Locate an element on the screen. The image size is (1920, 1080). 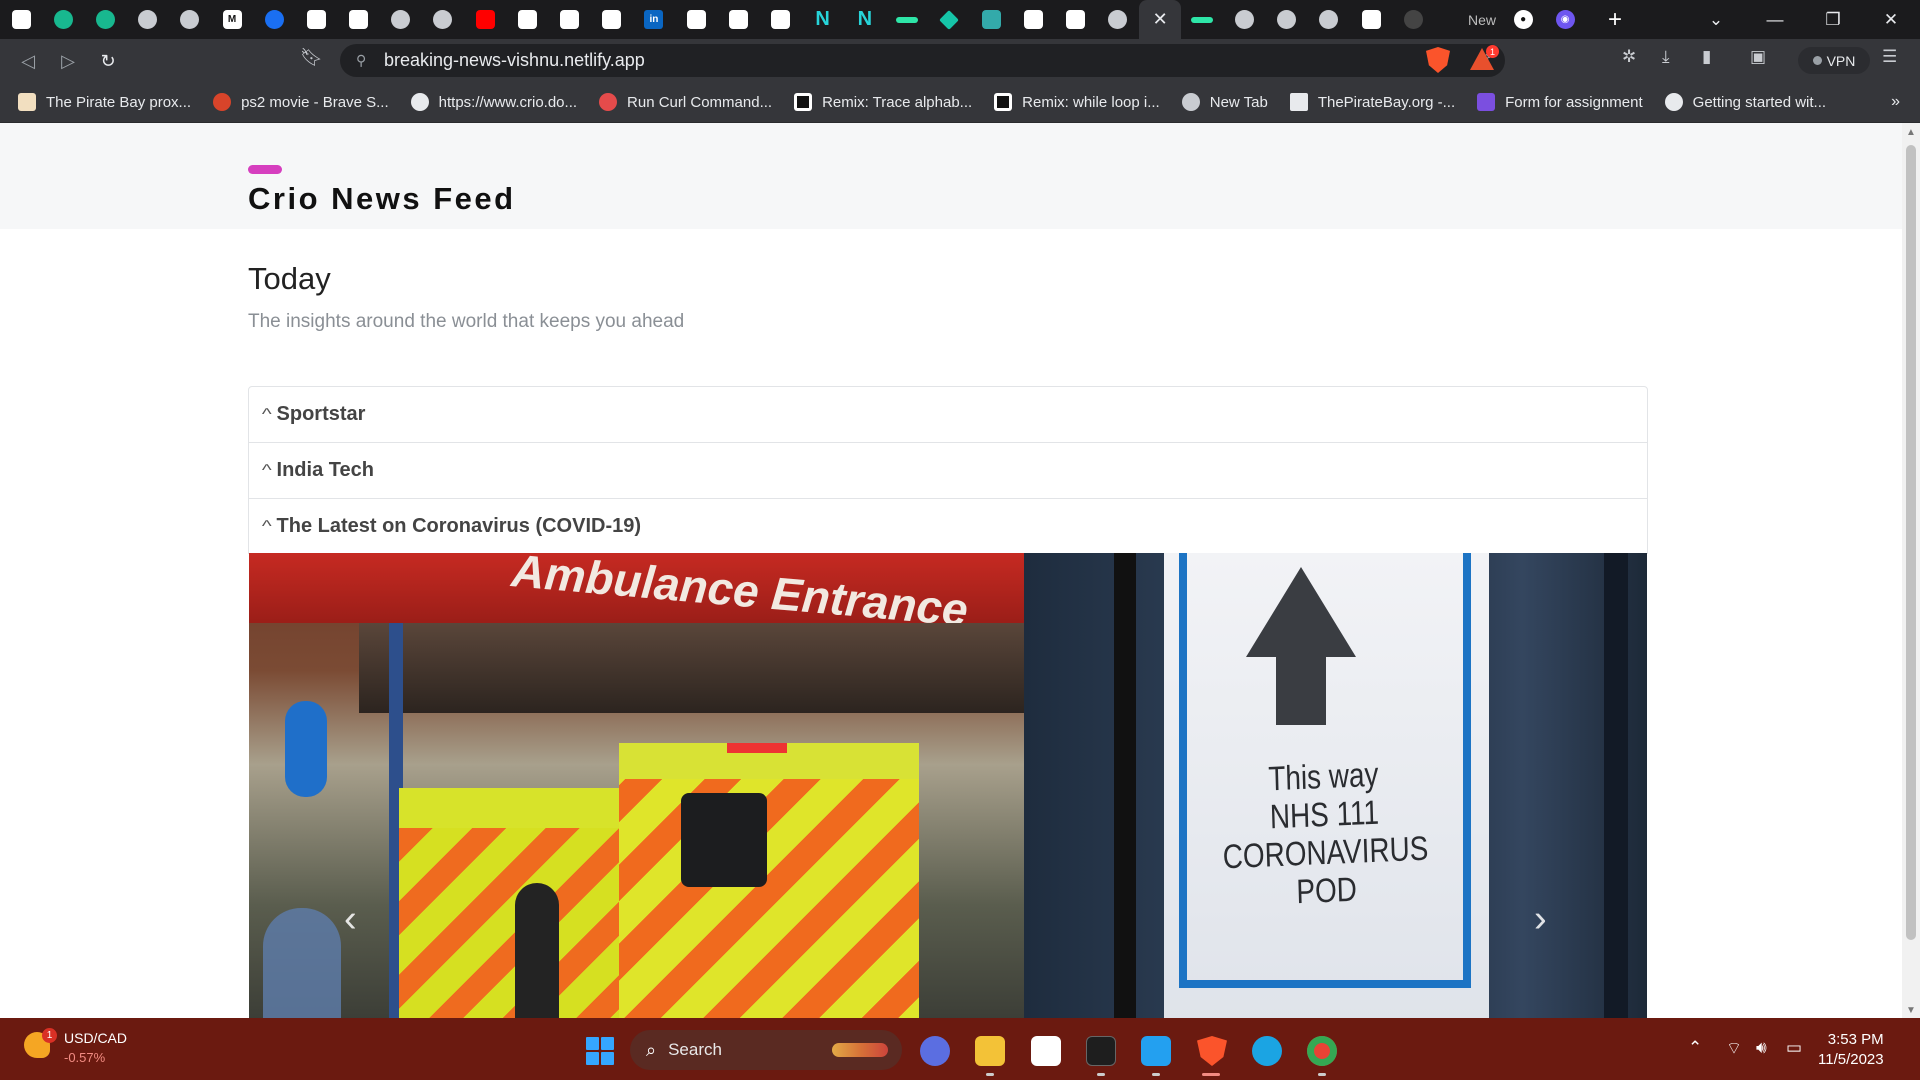
extensions-icon: ✲ is located at coordinates (1629, 57).